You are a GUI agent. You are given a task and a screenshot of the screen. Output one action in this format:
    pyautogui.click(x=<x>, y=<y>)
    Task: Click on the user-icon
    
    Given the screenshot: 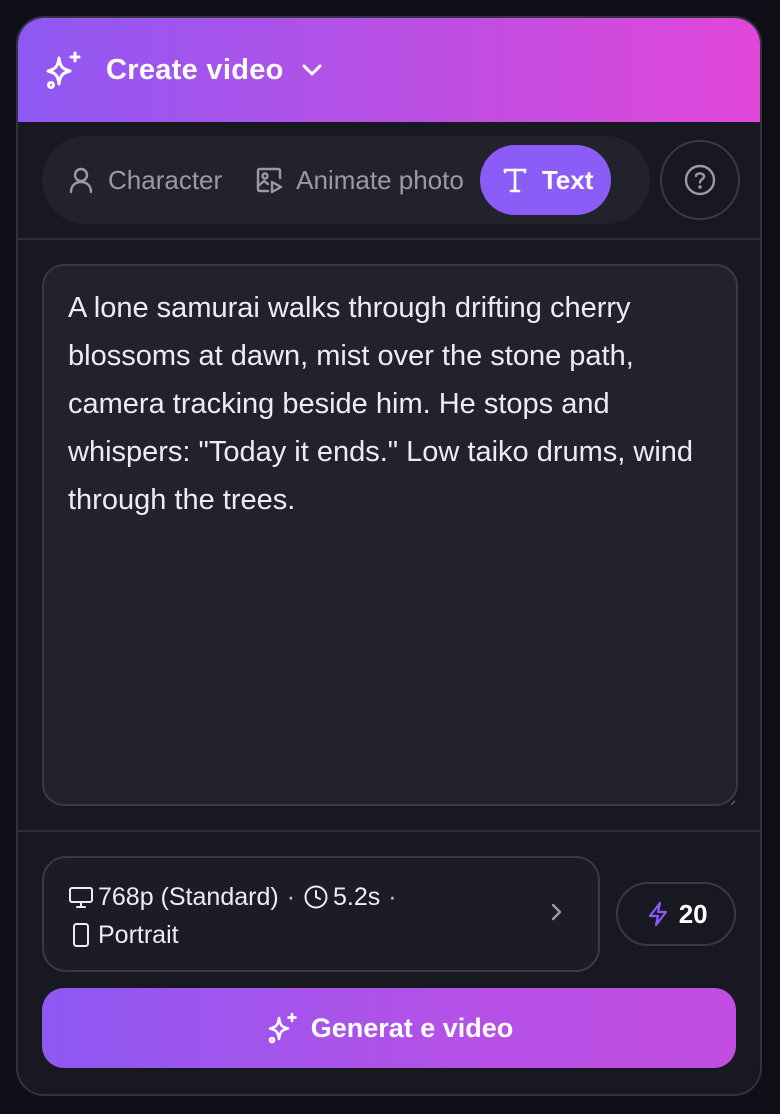 What is the action you would take?
    pyautogui.click(x=81, y=180)
    